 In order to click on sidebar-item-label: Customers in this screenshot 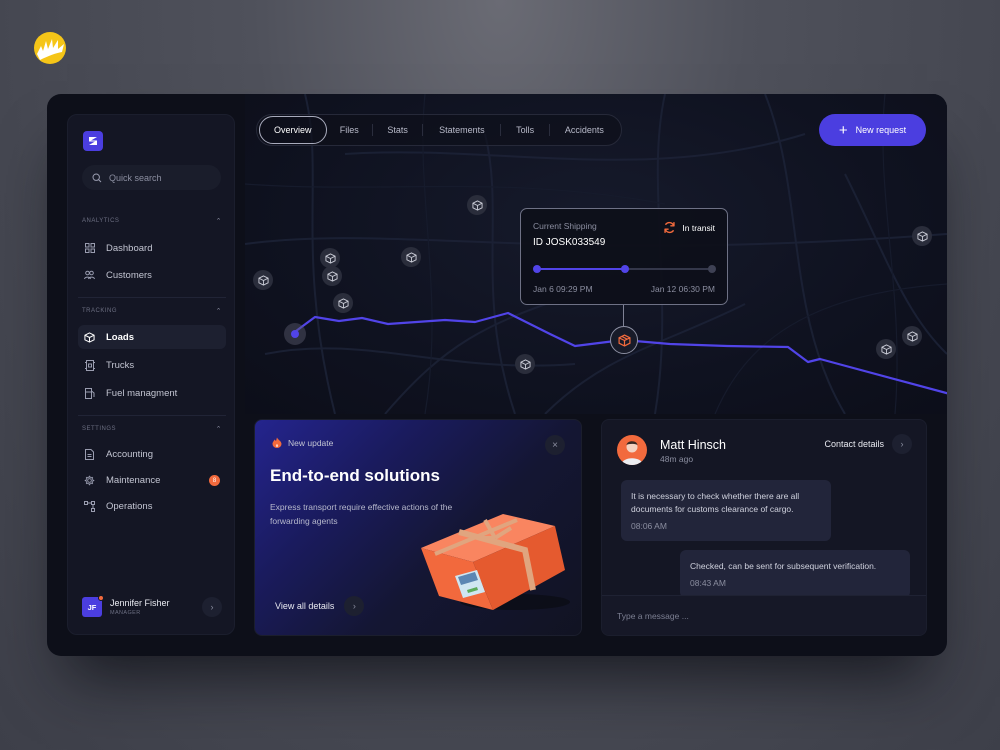, I will do `click(129, 275)`.